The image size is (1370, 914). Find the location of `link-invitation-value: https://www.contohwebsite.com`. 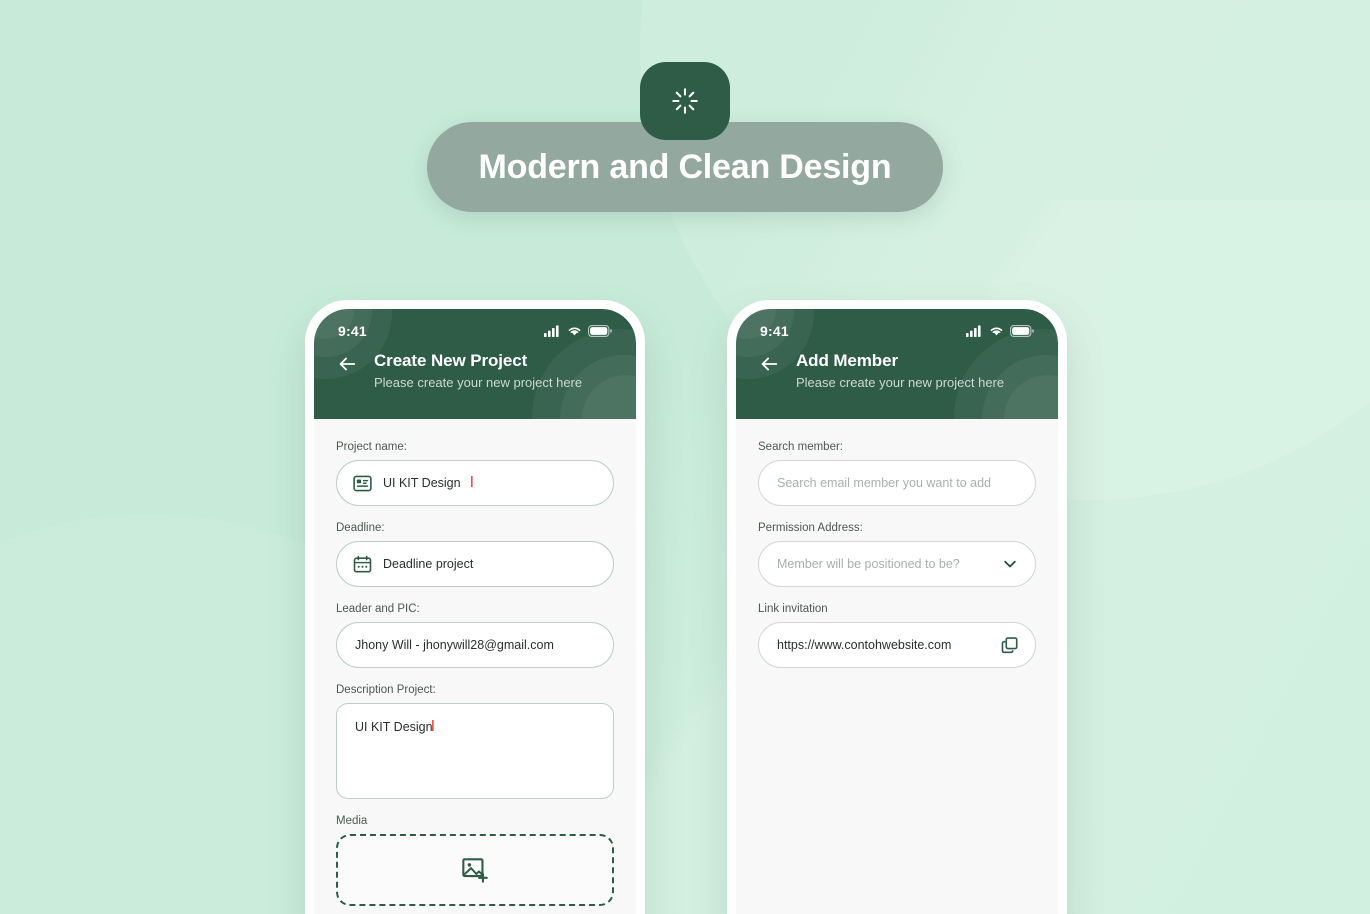

link-invitation-value: https://www.contohwebsite.com is located at coordinates (864, 645).